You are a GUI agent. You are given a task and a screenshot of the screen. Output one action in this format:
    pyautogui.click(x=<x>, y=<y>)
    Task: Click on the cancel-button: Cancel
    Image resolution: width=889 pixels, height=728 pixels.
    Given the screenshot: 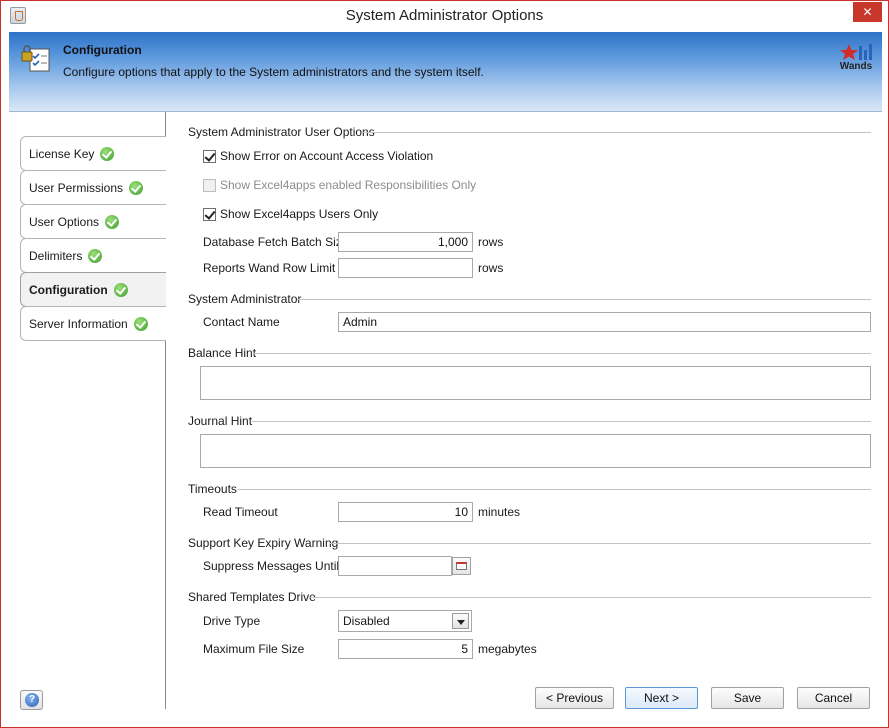 What is the action you would take?
    pyautogui.click(x=833, y=698)
    